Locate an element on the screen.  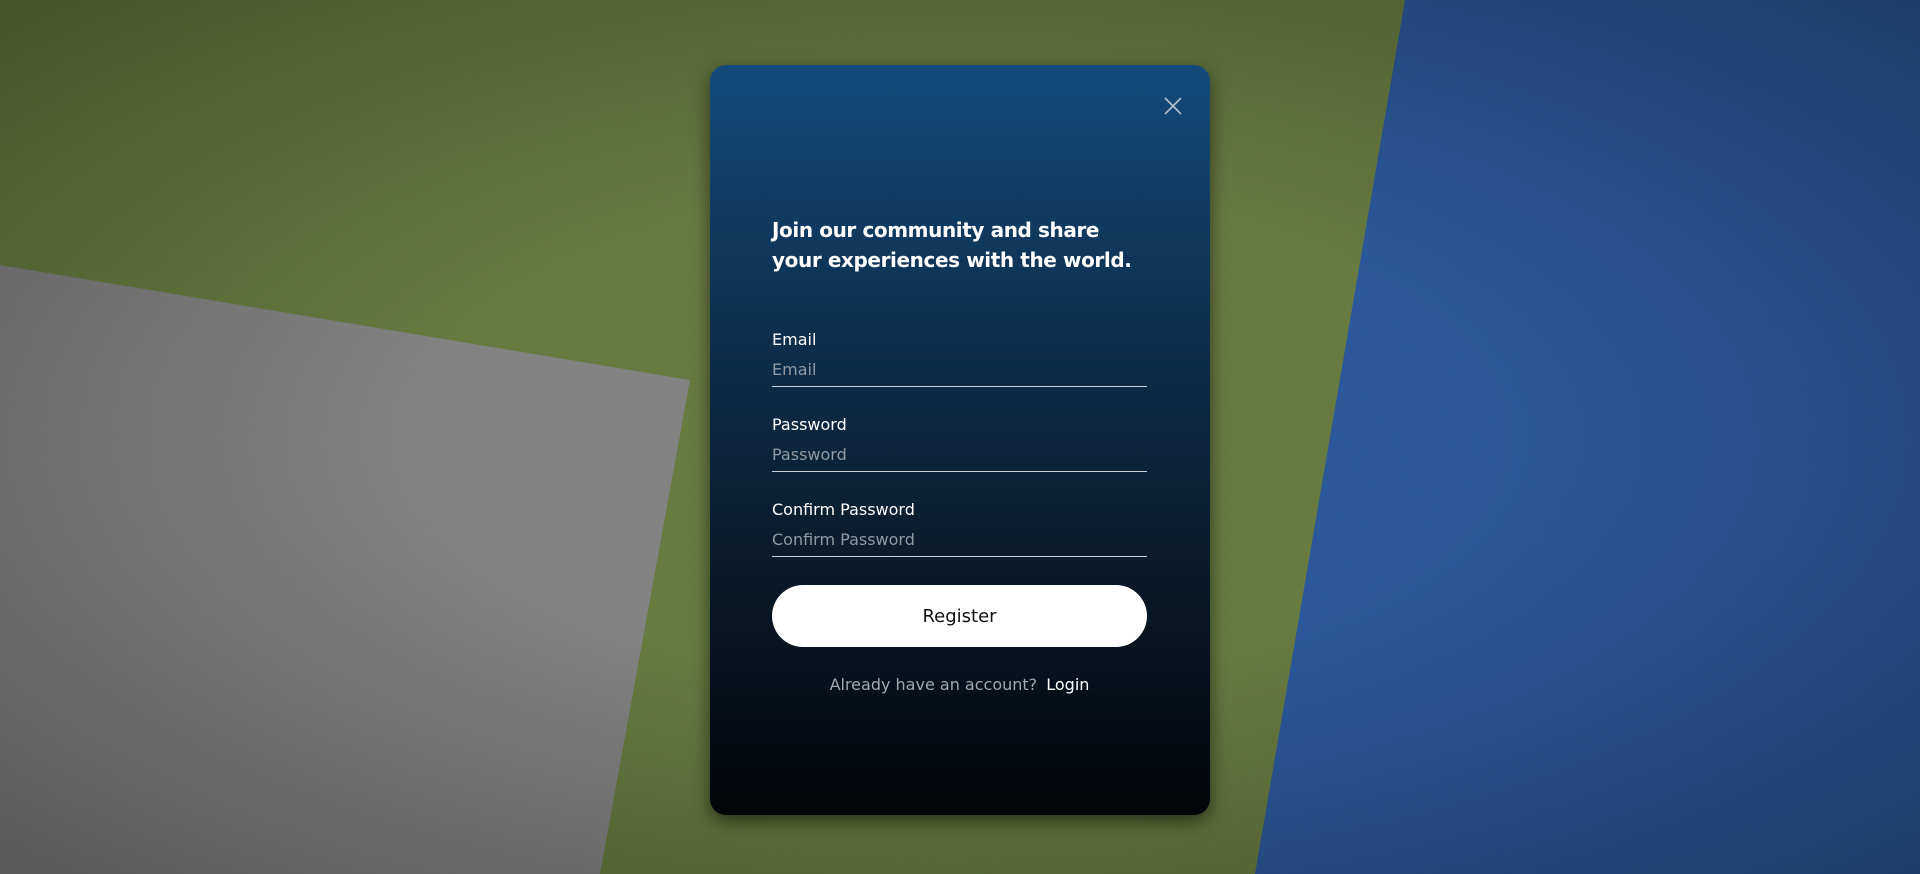
login-prompt-row: Already have an account? Login is located at coordinates (959, 684).